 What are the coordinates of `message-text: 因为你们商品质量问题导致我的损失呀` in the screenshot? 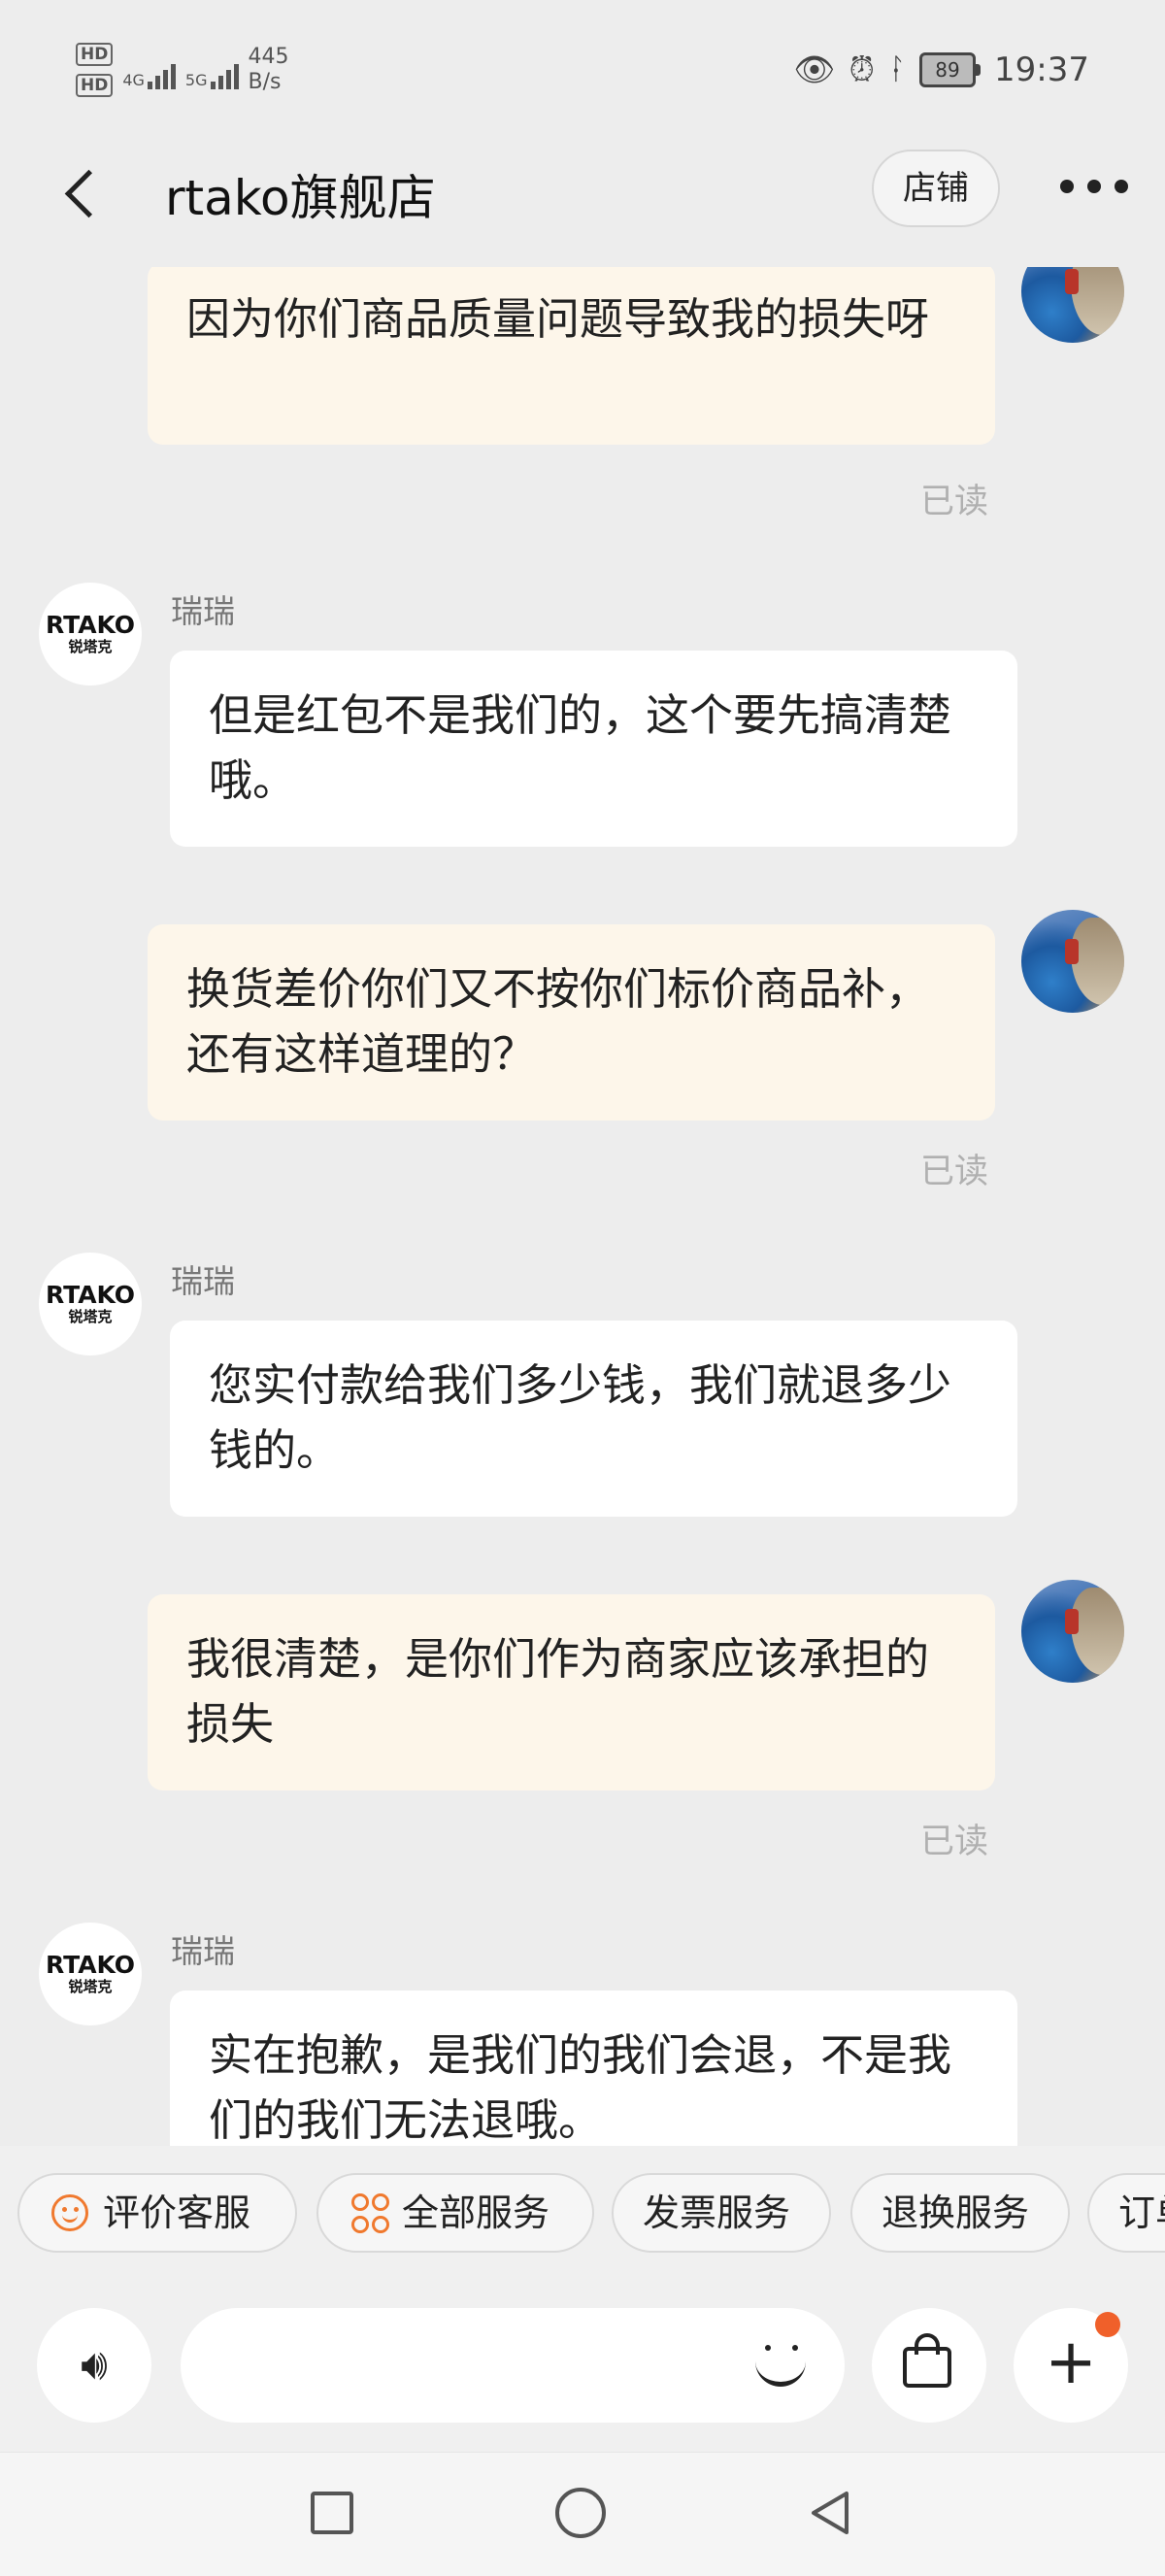 It's located at (558, 319).